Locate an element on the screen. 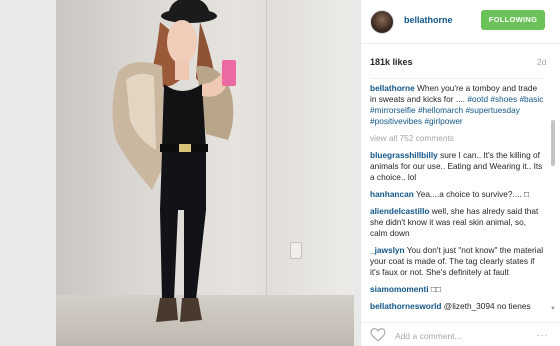 This screenshot has width=560, height=346. comments-scrollbar is located at coordinates (553, 143).